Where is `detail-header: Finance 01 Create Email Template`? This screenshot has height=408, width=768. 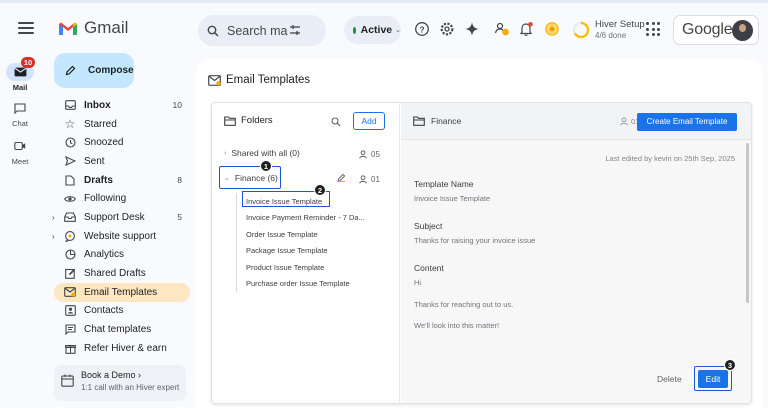
detail-header: Finance 01 Create Email Template is located at coordinates (576, 121).